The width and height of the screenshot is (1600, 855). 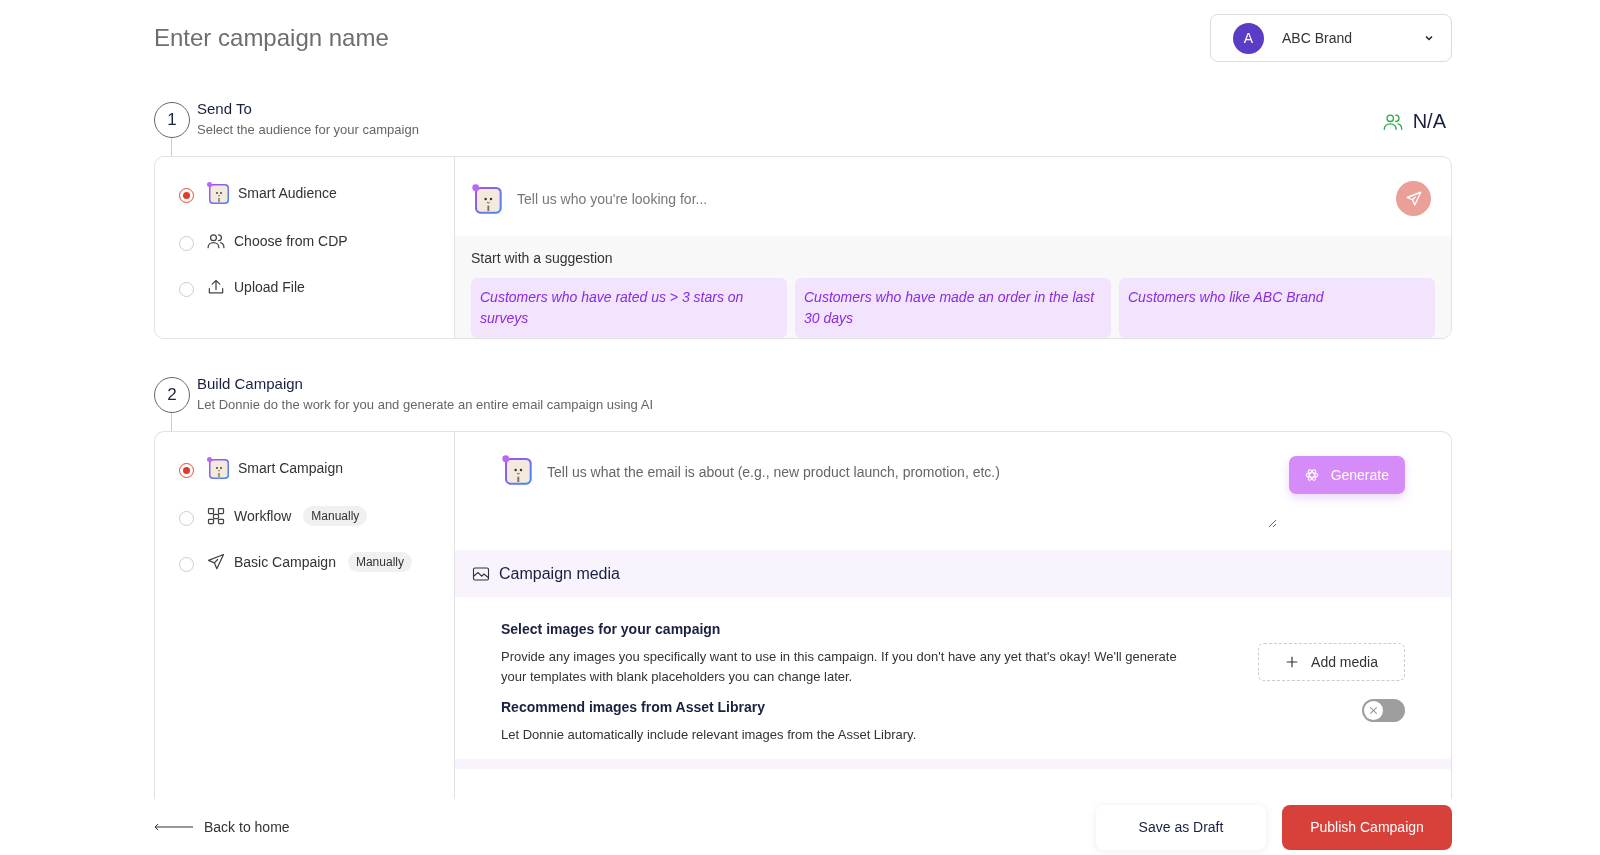 What do you see at coordinates (172, 120) in the screenshot?
I see `step-number: 1` at bounding box center [172, 120].